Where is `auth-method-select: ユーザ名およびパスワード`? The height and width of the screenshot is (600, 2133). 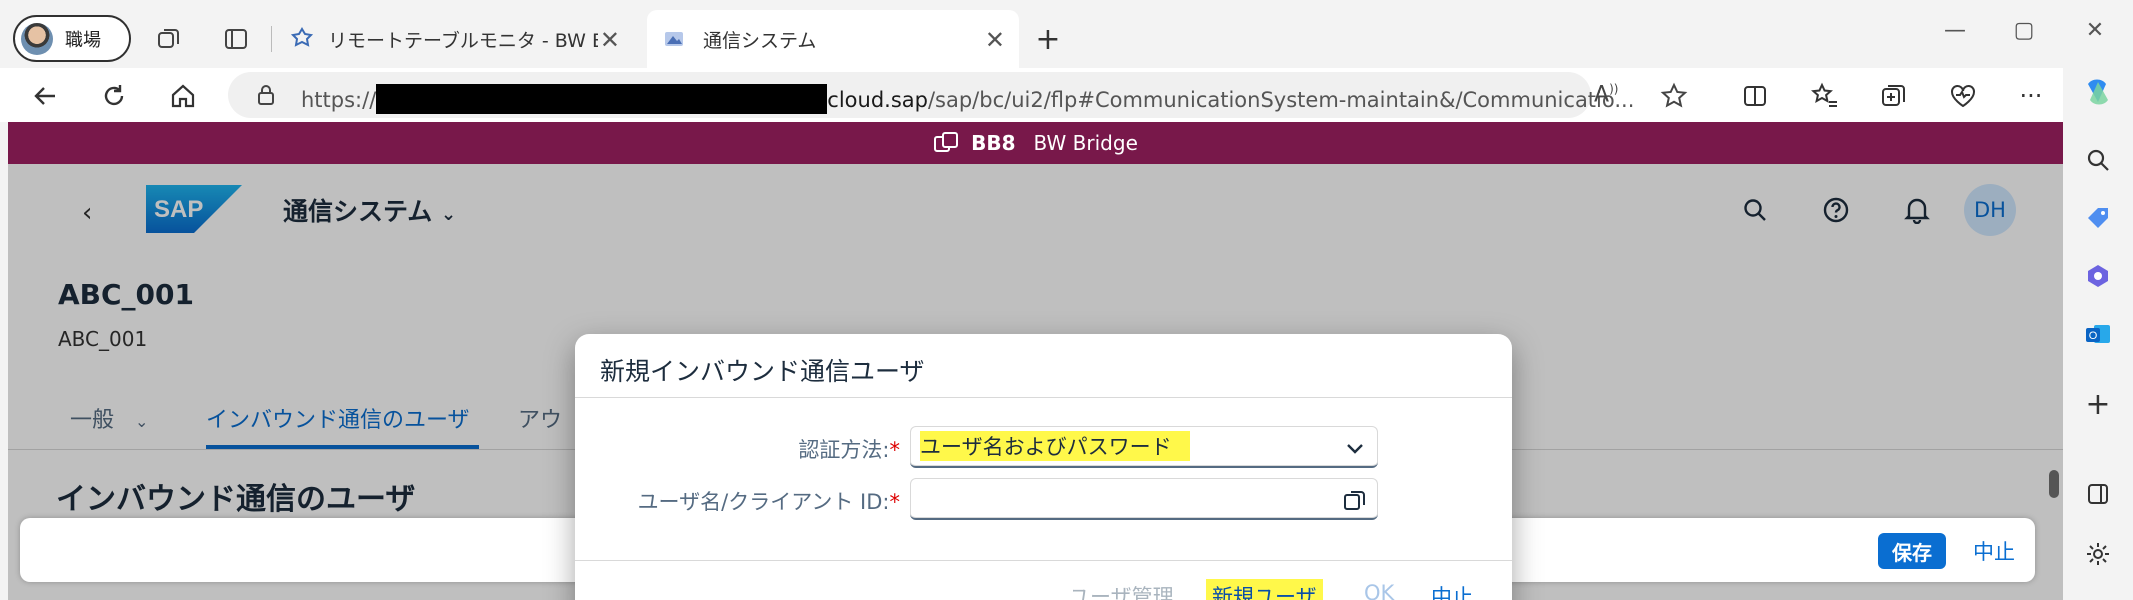 auth-method-select: ユーザ名およびパスワード is located at coordinates (1144, 447).